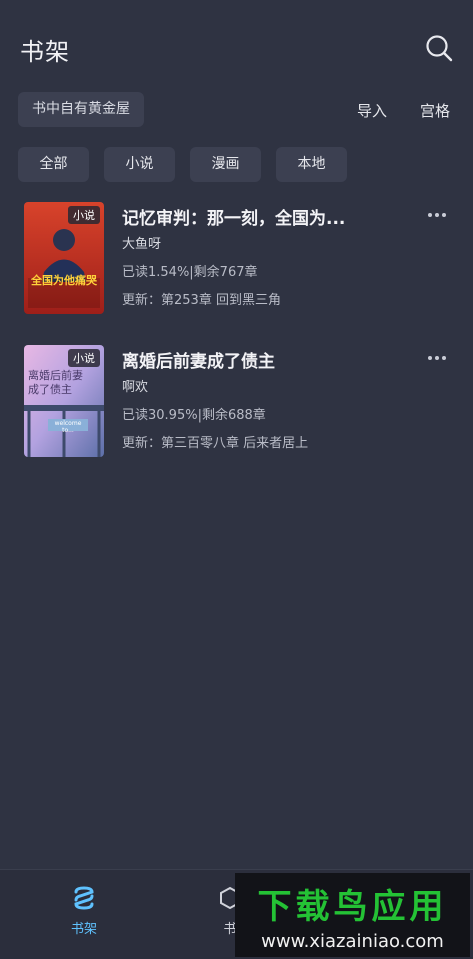 The height and width of the screenshot is (959, 473). I want to click on book-update: 更新：第三百零八章 后来者居上, so click(215, 443).